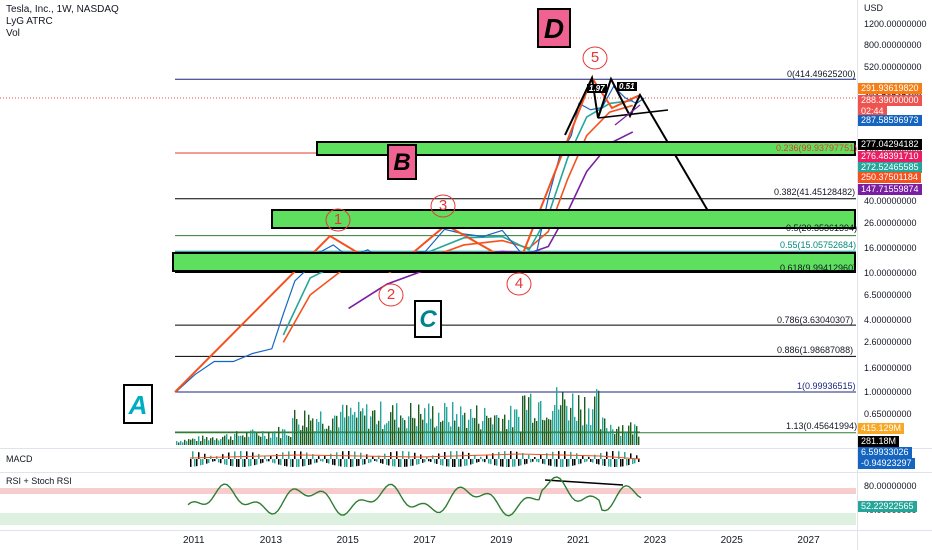  Describe the element at coordinates (414, 496) in the screenshot. I see `rsi-line` at that location.